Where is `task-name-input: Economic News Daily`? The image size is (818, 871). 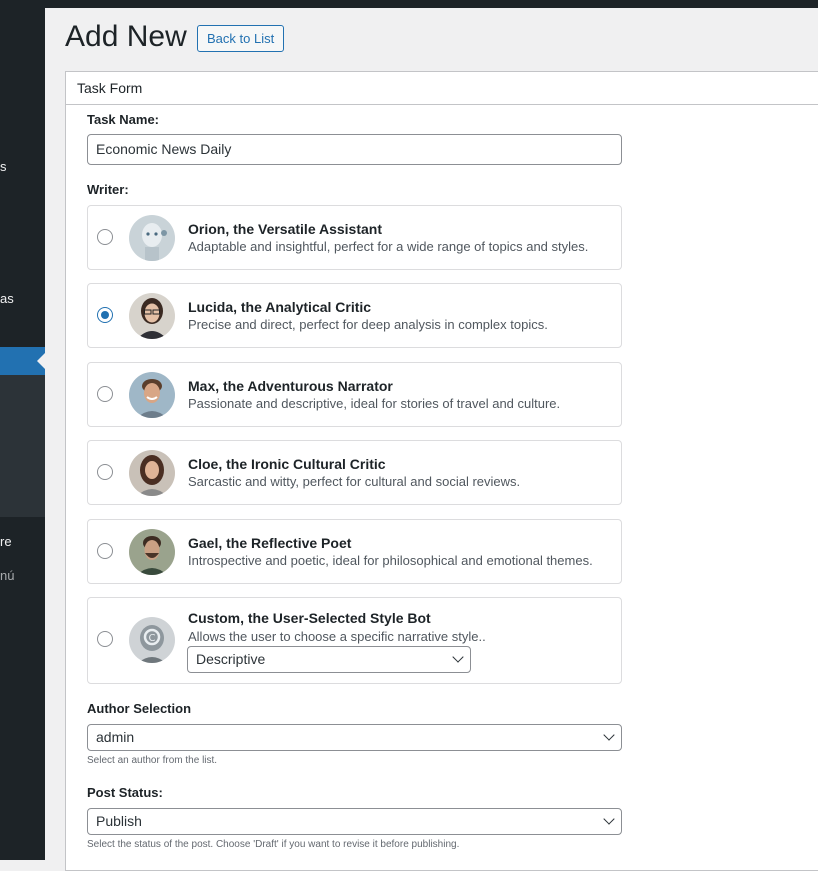 task-name-input: Economic News Daily is located at coordinates (354, 149).